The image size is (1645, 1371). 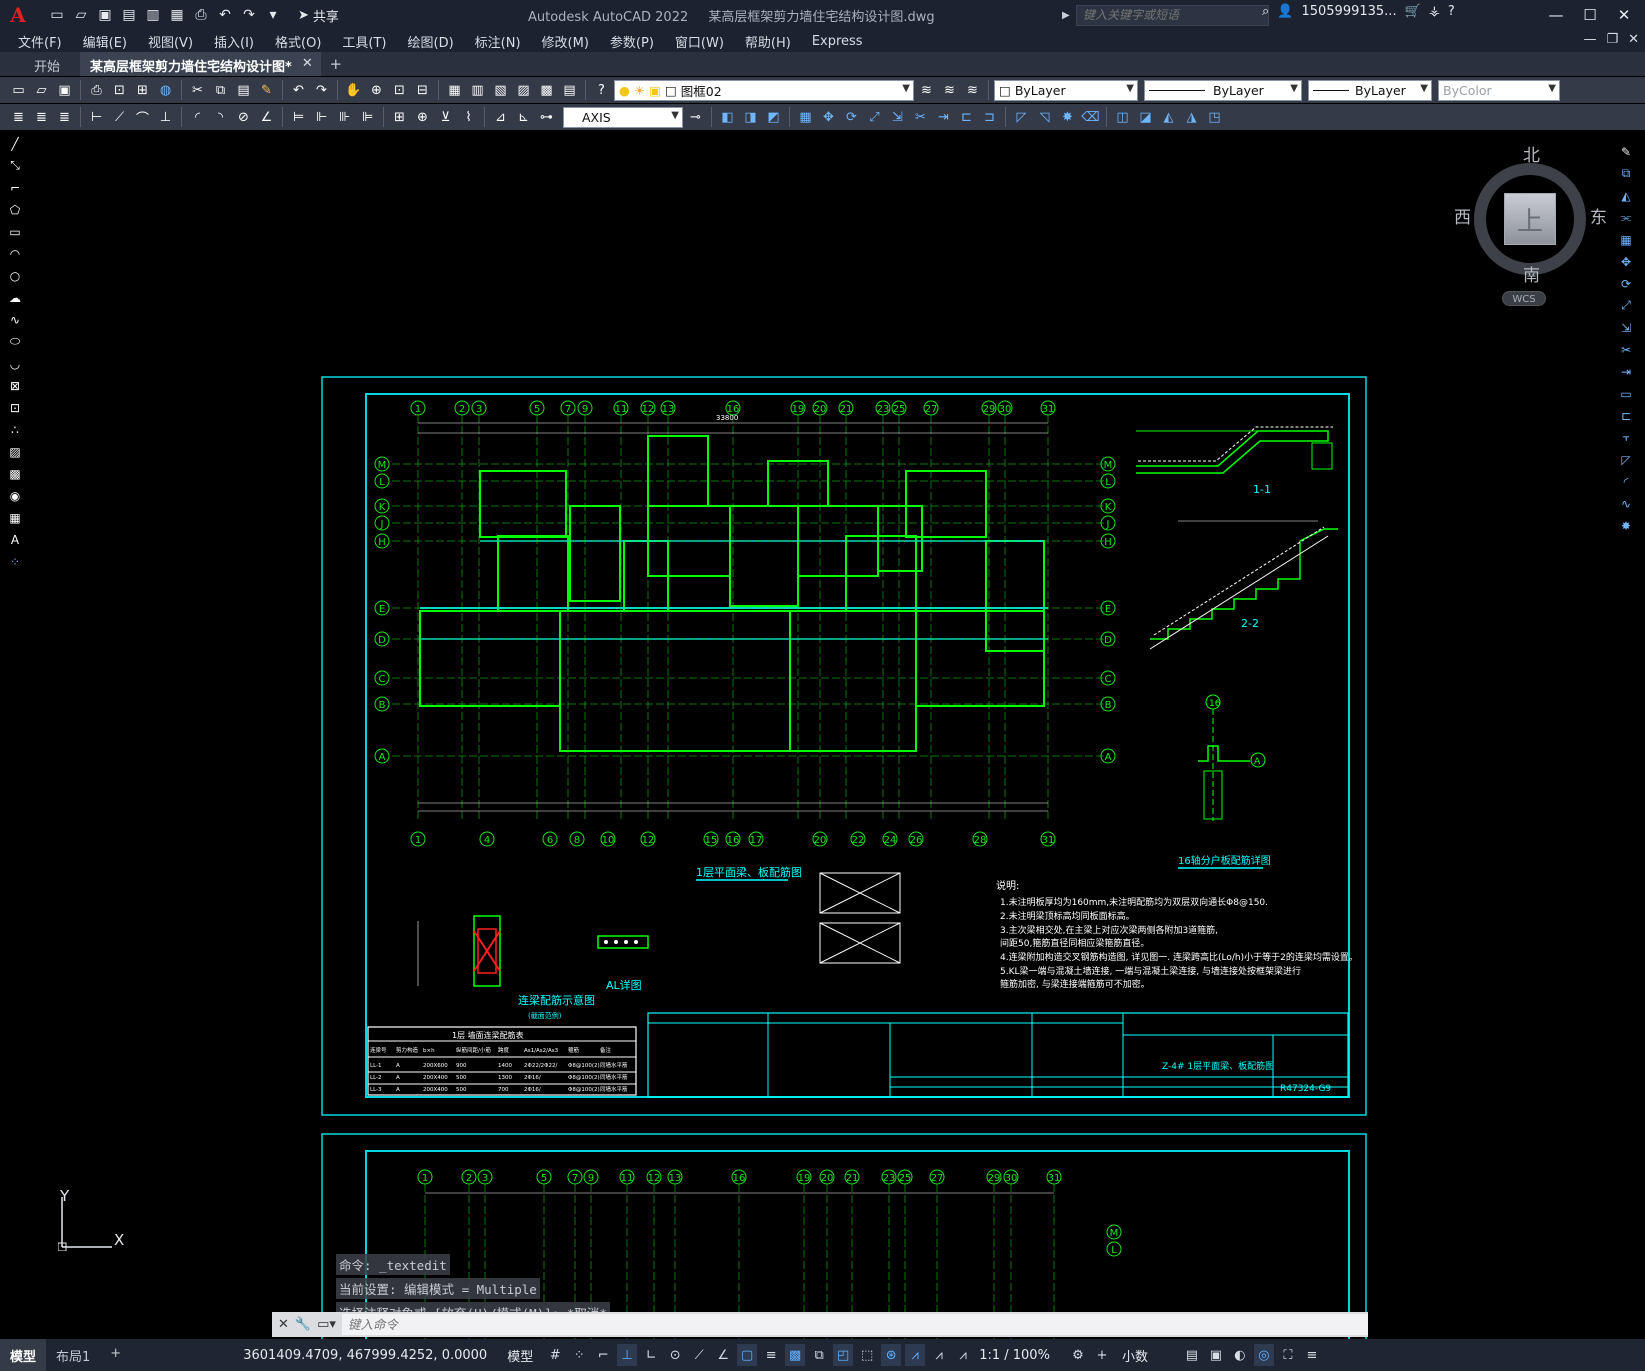 I want to click on tolerance-icon: ⊞, so click(x=399, y=117).